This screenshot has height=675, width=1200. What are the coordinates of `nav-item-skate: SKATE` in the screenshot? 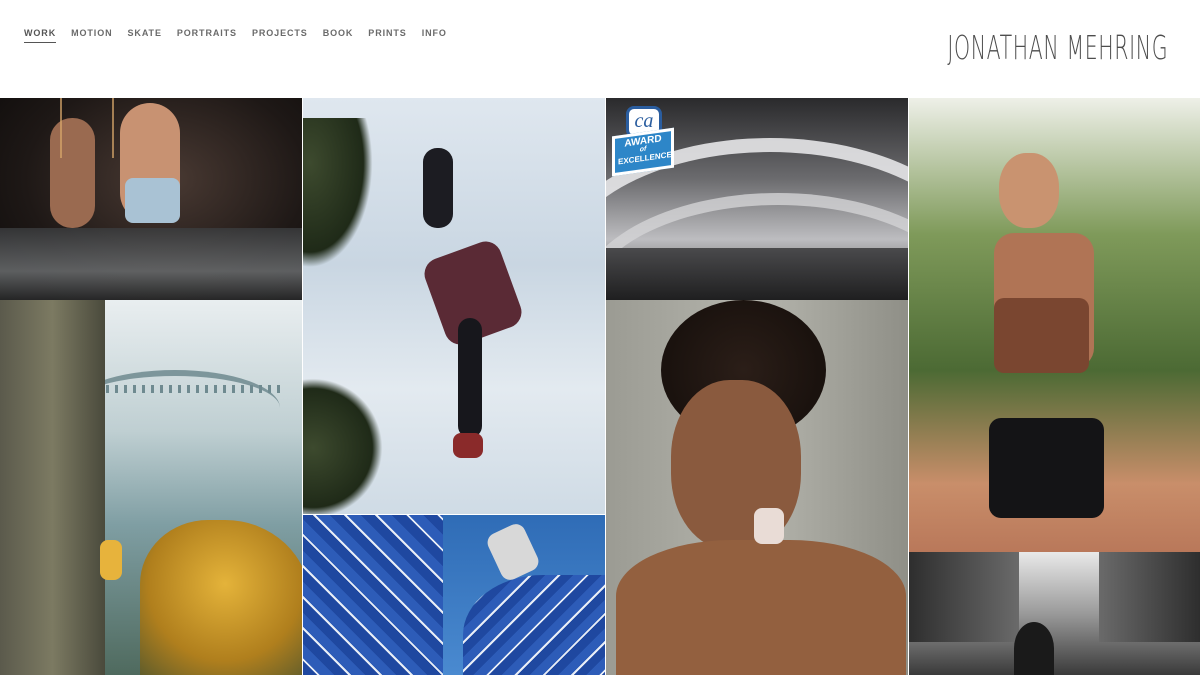 It's located at (145, 35).